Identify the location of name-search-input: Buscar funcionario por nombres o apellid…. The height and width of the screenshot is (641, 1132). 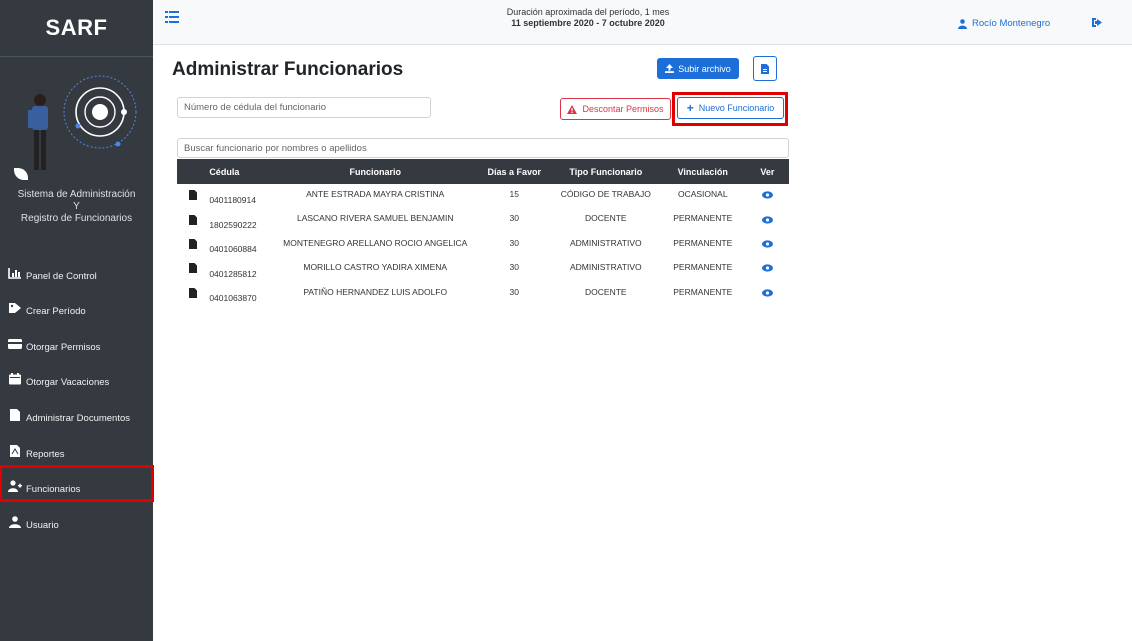
(483, 148).